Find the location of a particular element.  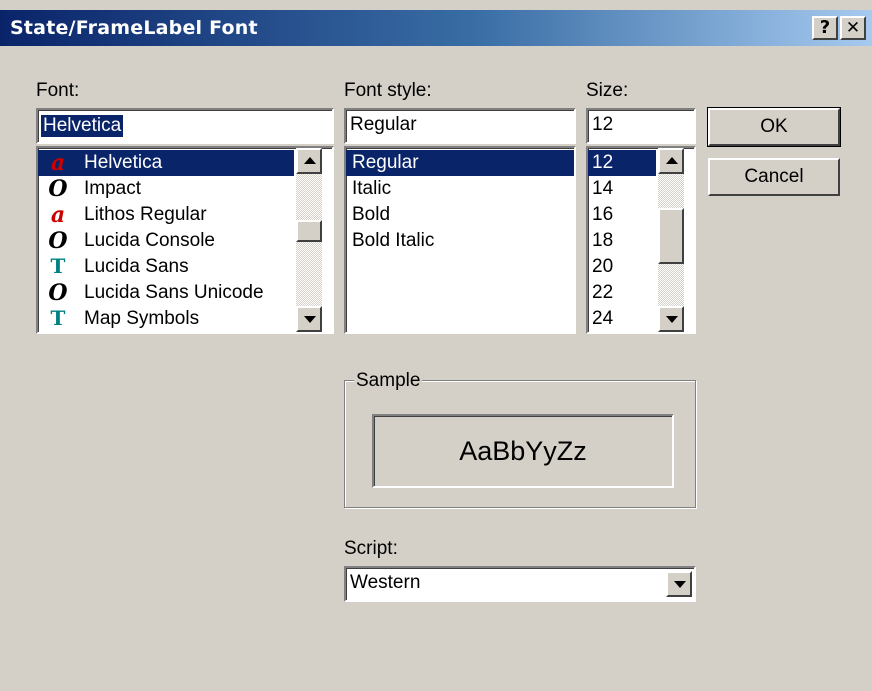

scroll-down-button is located at coordinates (309, 319).